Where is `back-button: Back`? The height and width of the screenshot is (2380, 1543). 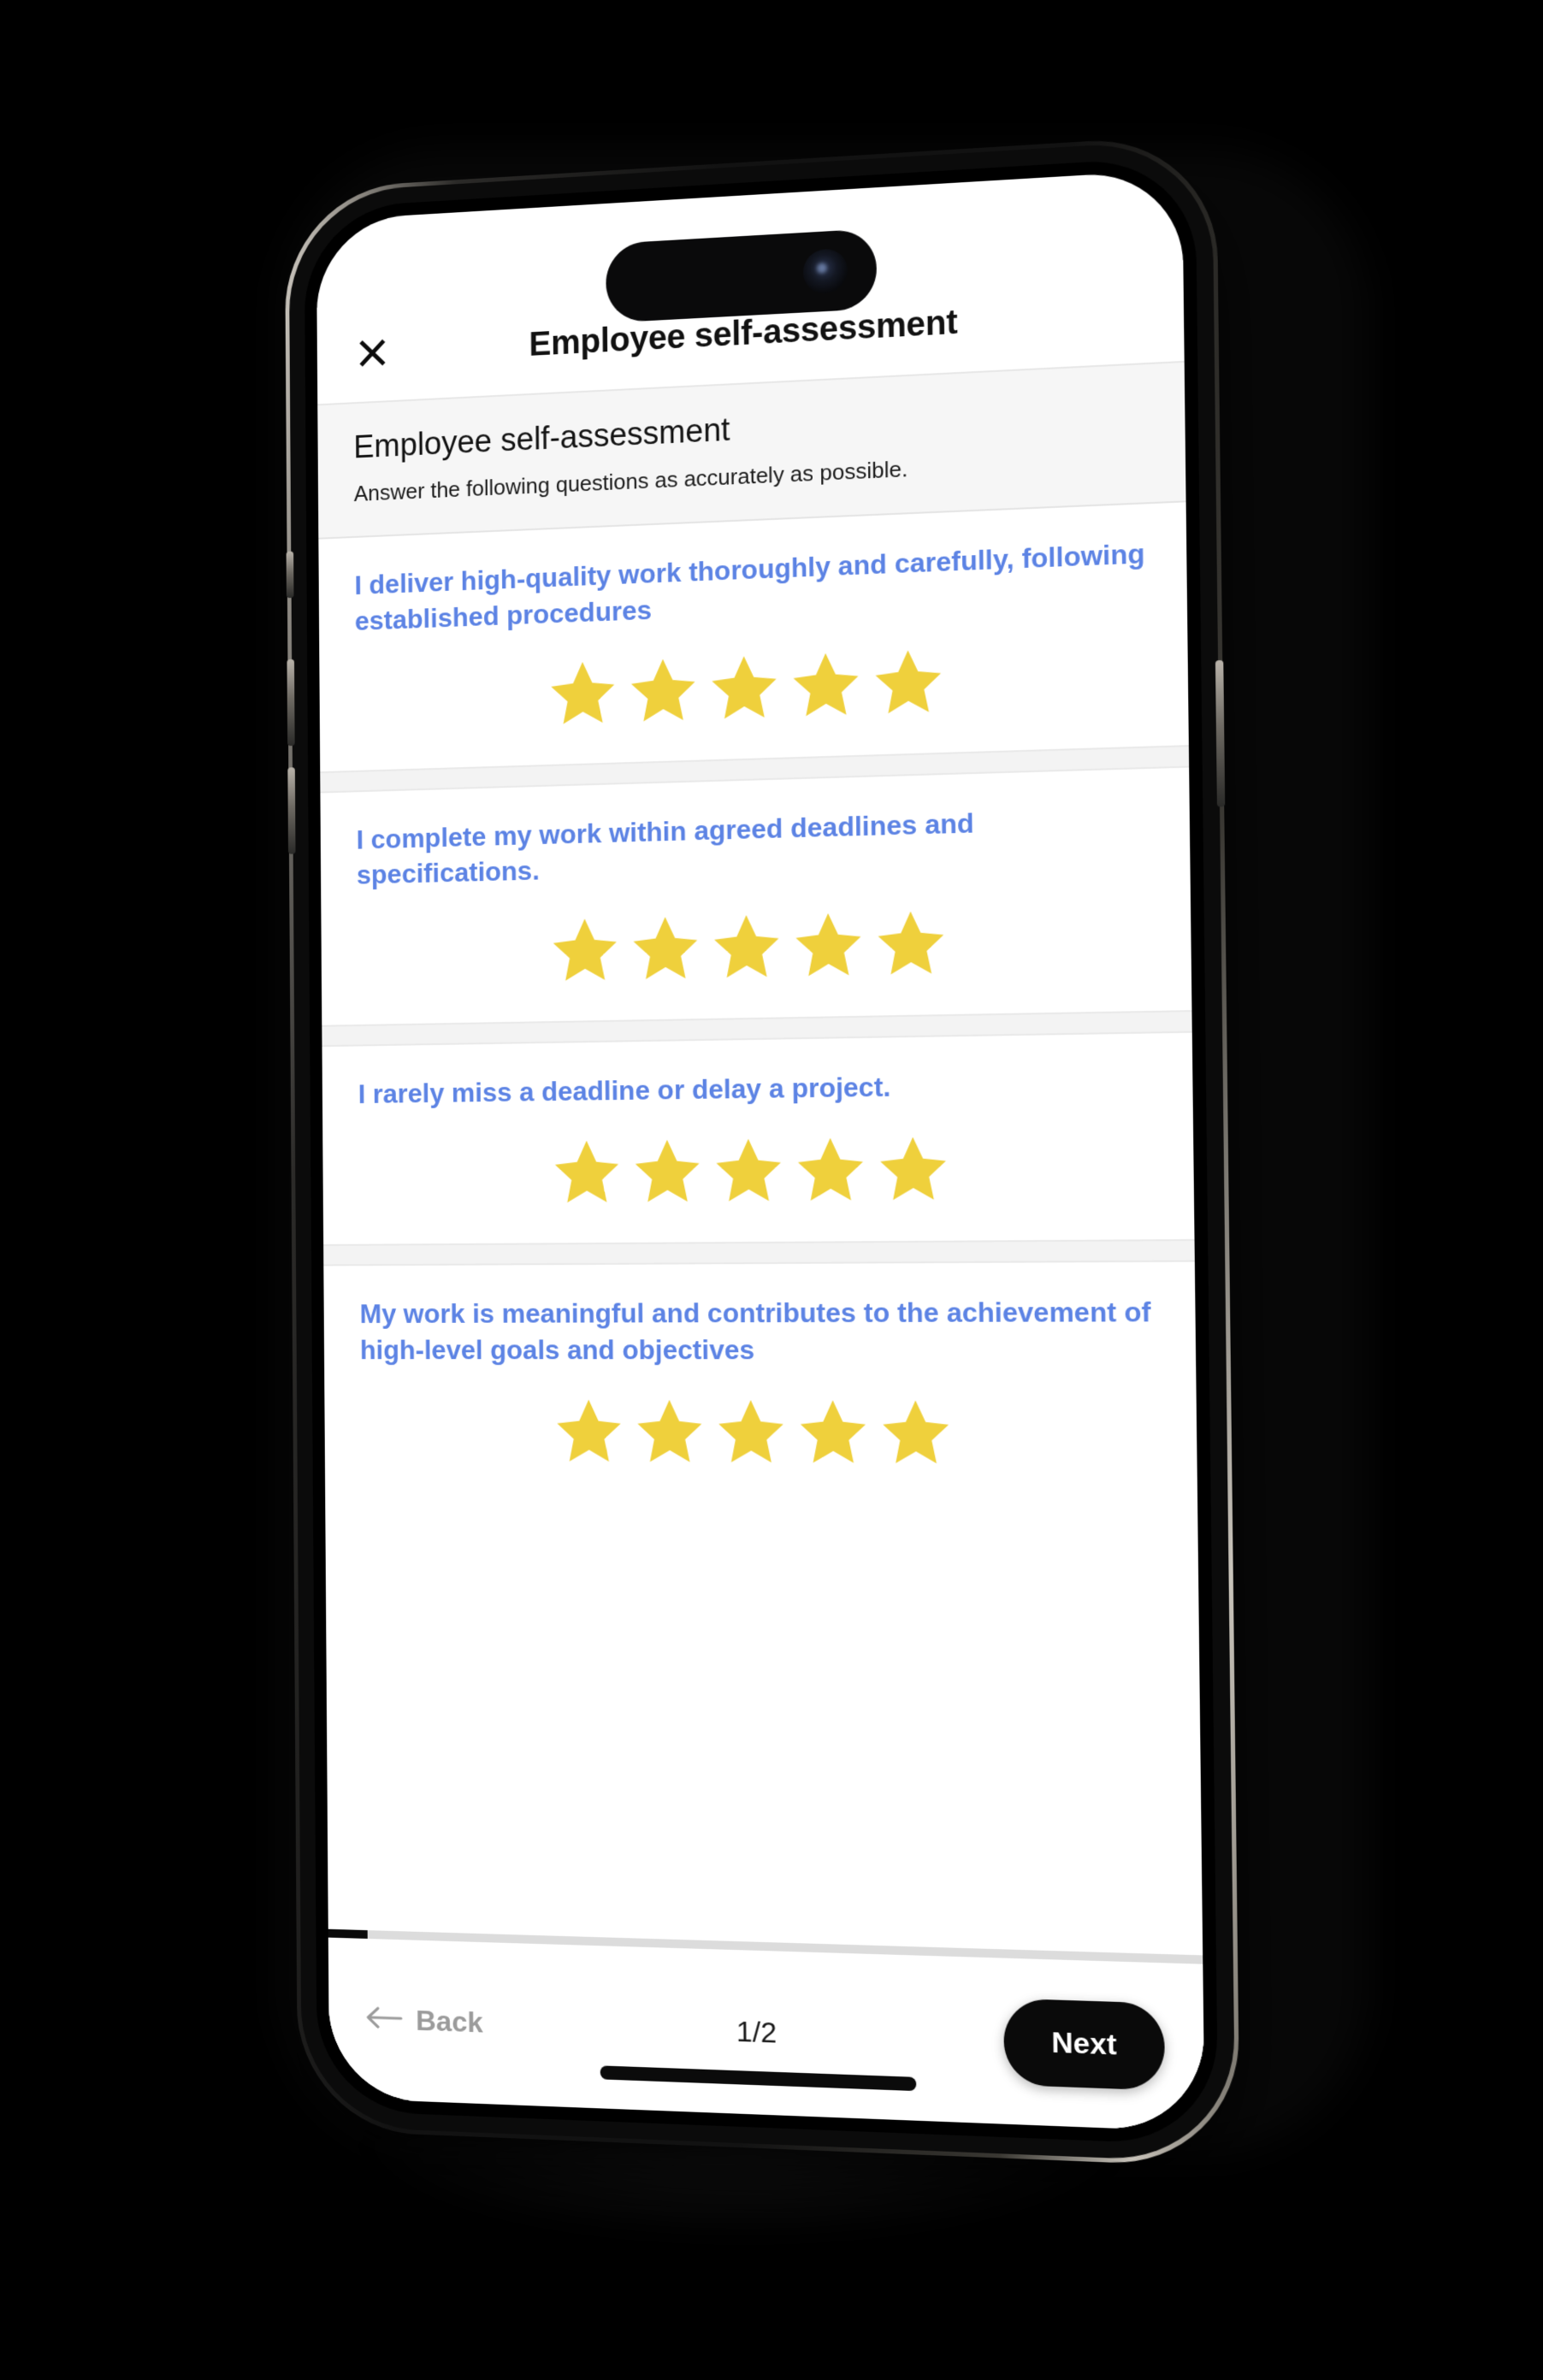
back-button: Back is located at coordinates (423, 2021).